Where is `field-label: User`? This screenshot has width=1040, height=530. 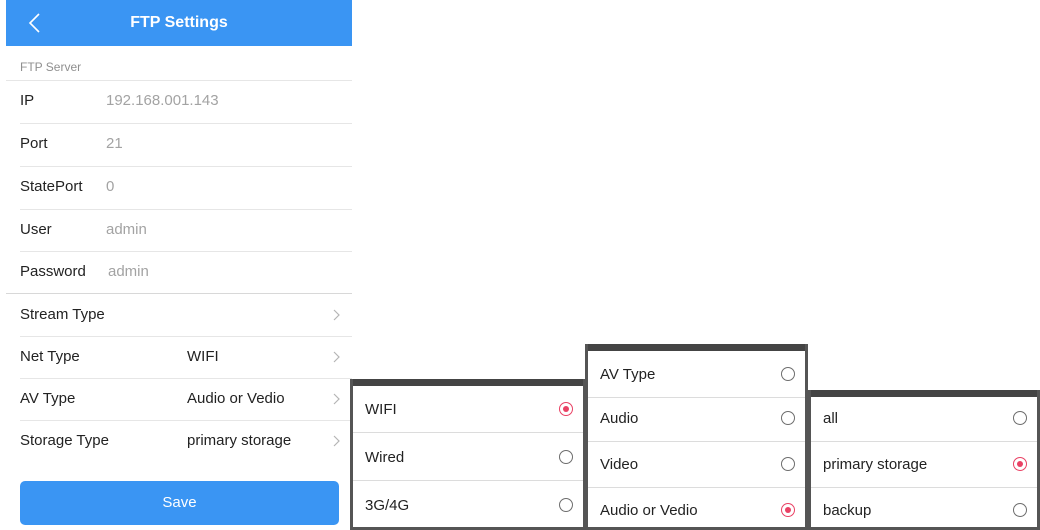 field-label: User is located at coordinates (36, 229).